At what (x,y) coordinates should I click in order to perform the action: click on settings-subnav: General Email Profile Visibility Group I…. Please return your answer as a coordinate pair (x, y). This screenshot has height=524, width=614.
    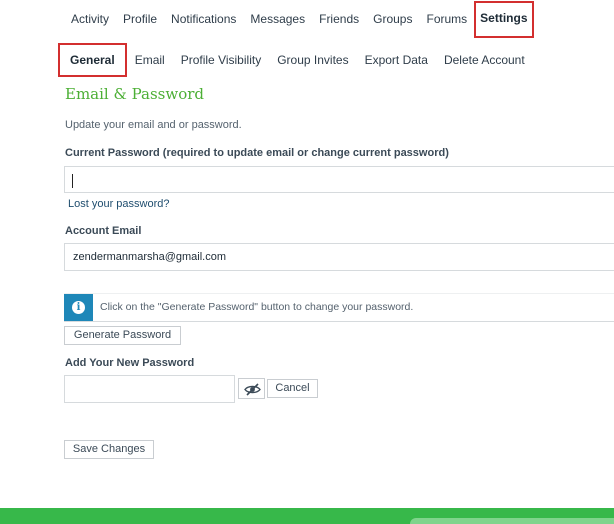
    Looking at the image, I should click on (295, 60).